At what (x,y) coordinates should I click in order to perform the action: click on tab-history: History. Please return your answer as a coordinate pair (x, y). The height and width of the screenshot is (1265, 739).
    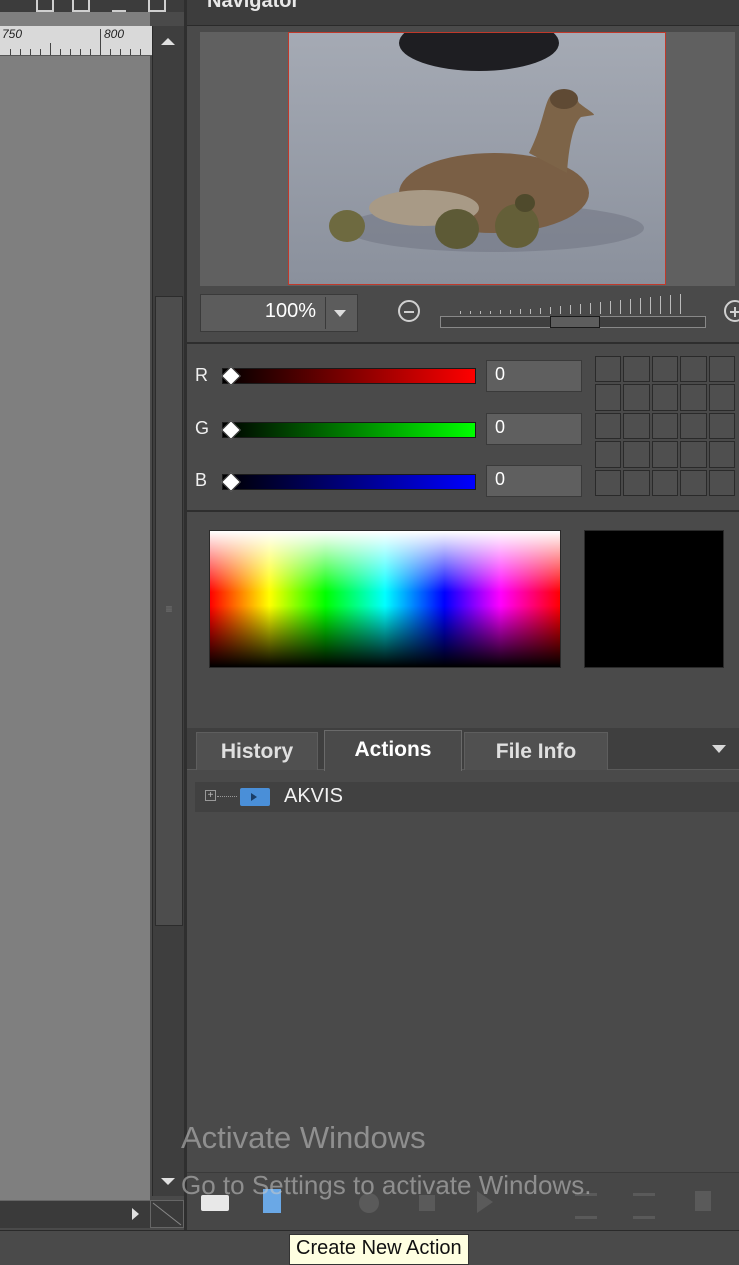
    Looking at the image, I should click on (257, 751).